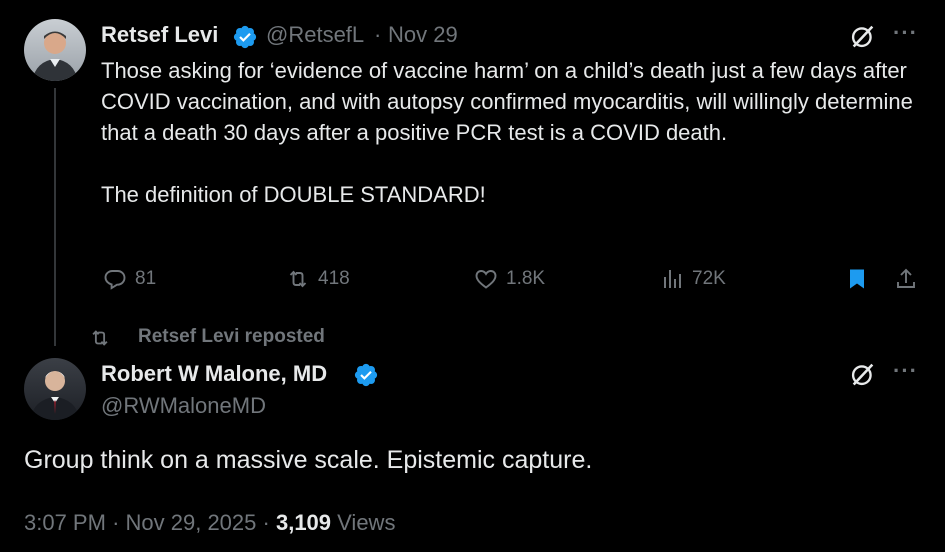 Image resolution: width=945 pixels, height=552 pixels. I want to click on tweet-meta: 3:07 PM · Nov 29, 2025 · 3,109 Views, so click(209, 523).